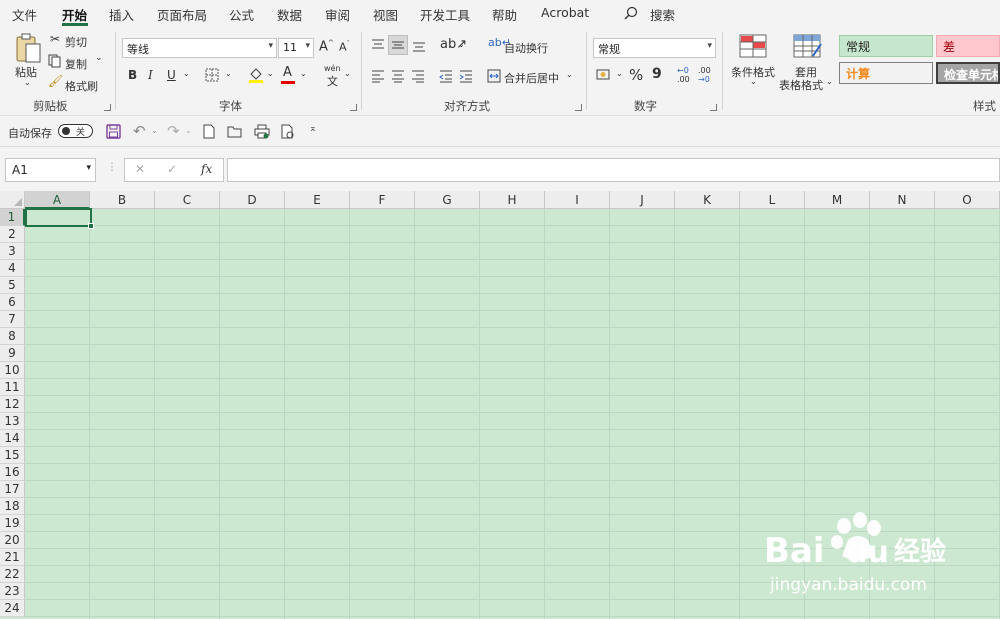  What do you see at coordinates (12, 251) in the screenshot?
I see `row-header-3: 3` at bounding box center [12, 251].